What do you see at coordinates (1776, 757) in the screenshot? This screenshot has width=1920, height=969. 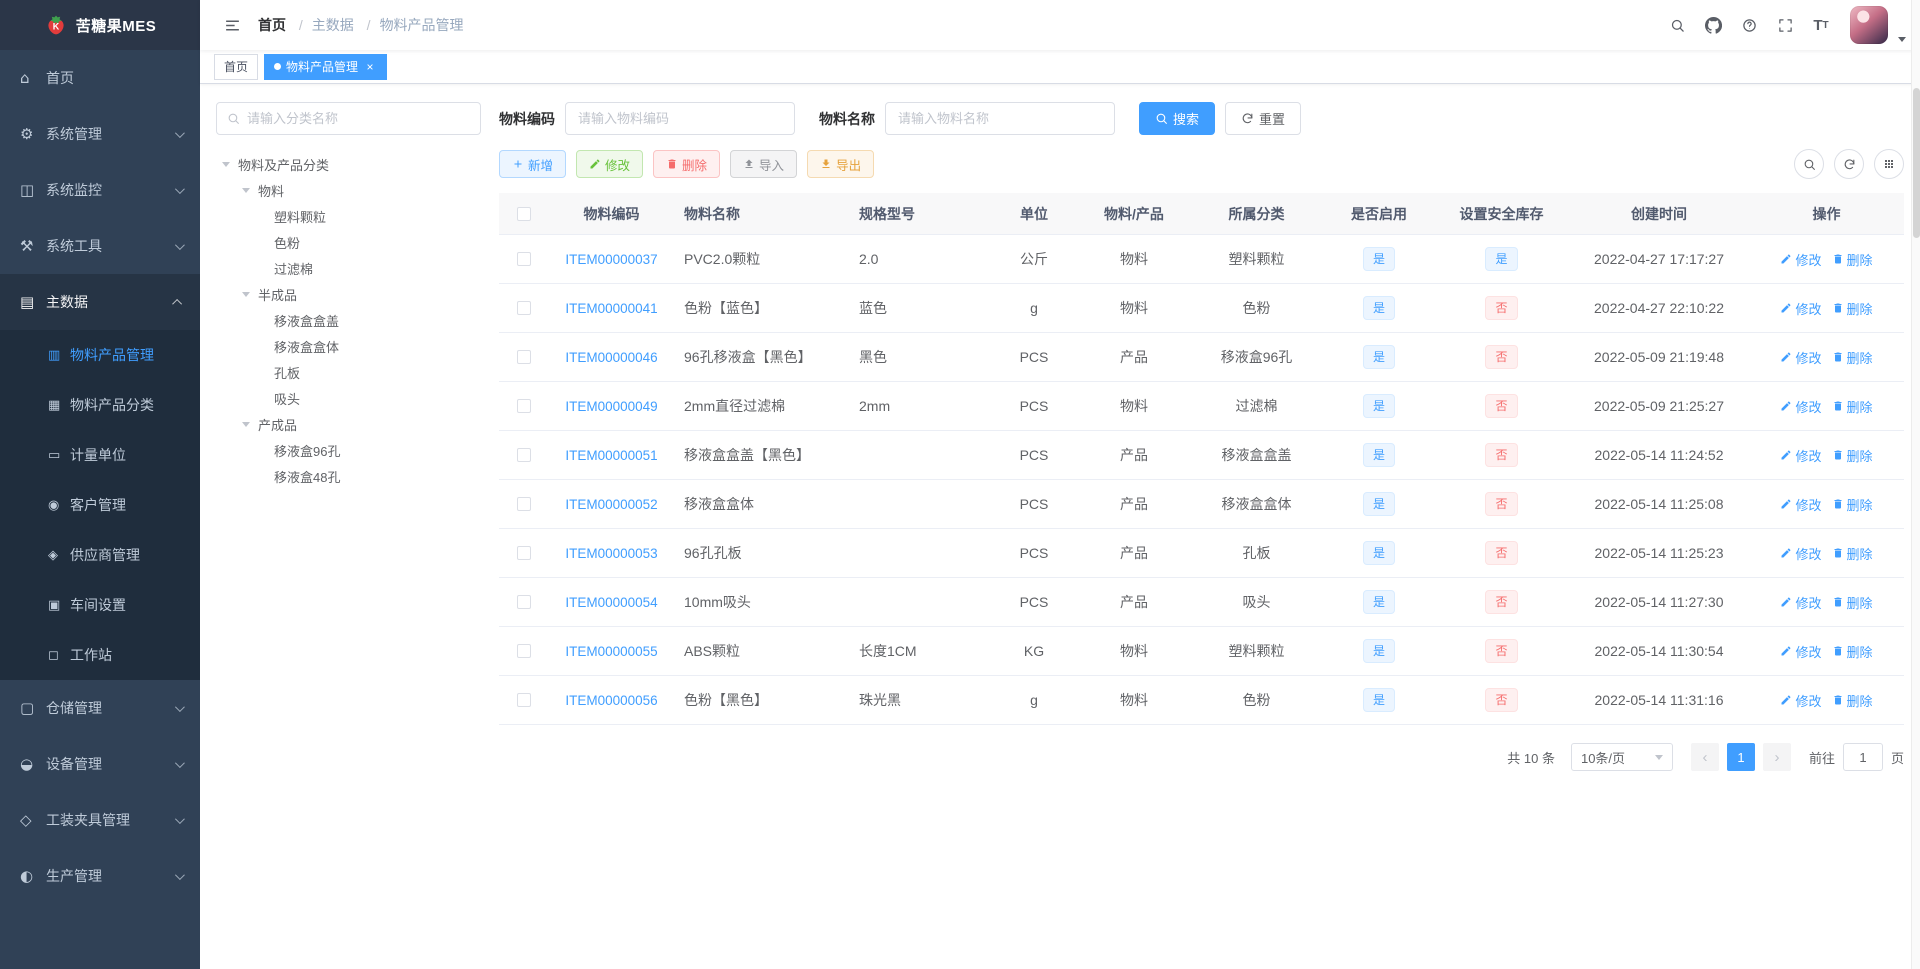 I see `next-page-button` at bounding box center [1776, 757].